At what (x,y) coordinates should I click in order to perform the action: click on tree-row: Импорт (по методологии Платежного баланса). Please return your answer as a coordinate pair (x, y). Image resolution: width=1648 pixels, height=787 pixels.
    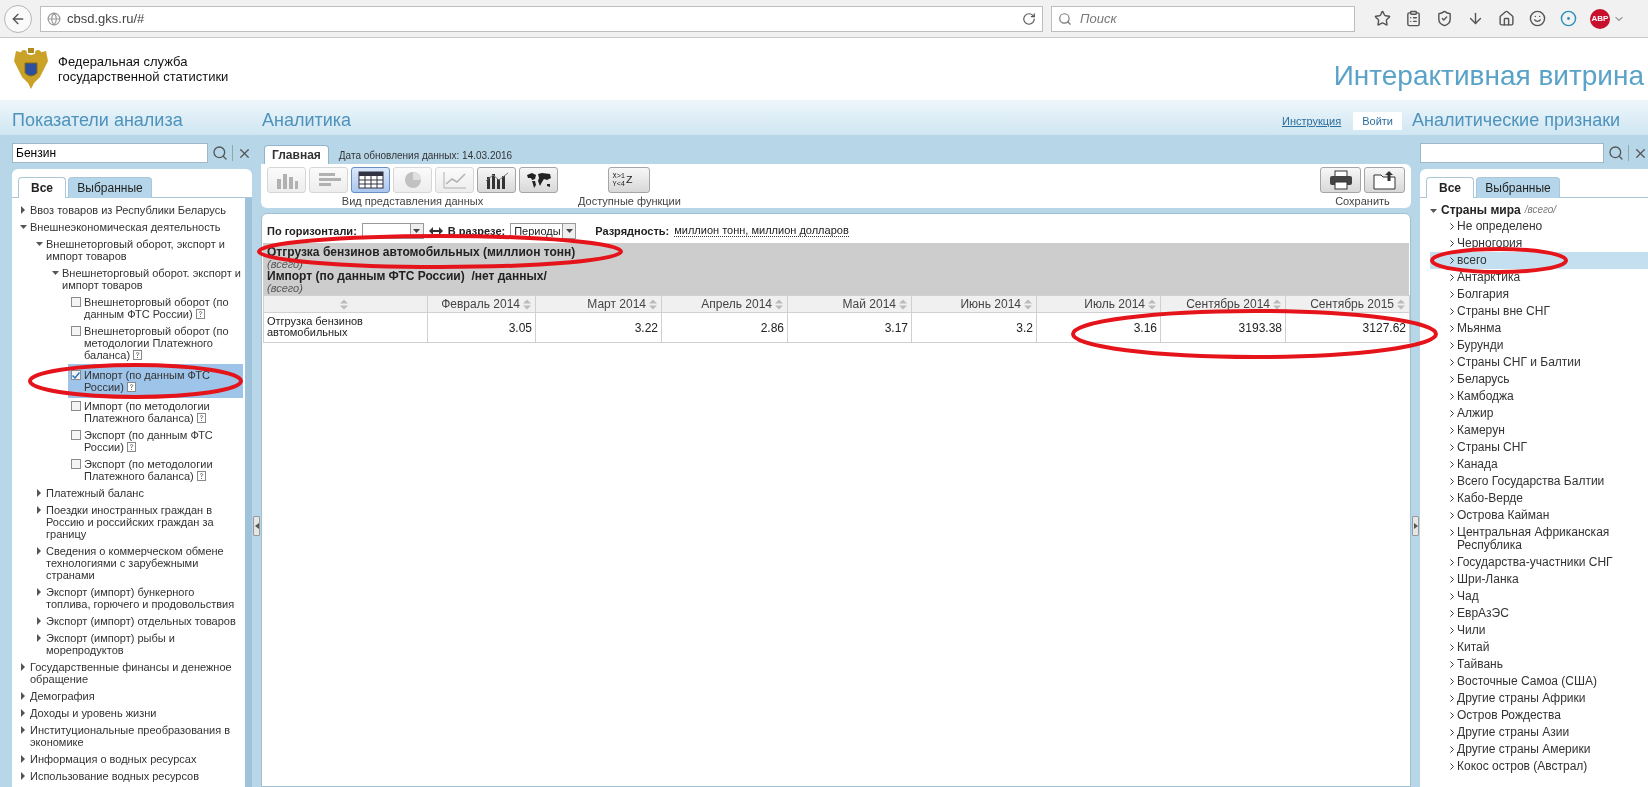
    Looking at the image, I should click on (155, 412).